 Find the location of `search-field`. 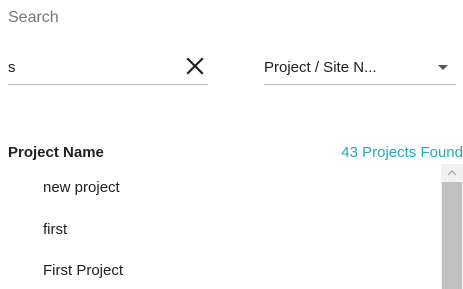

search-field is located at coordinates (108, 68).